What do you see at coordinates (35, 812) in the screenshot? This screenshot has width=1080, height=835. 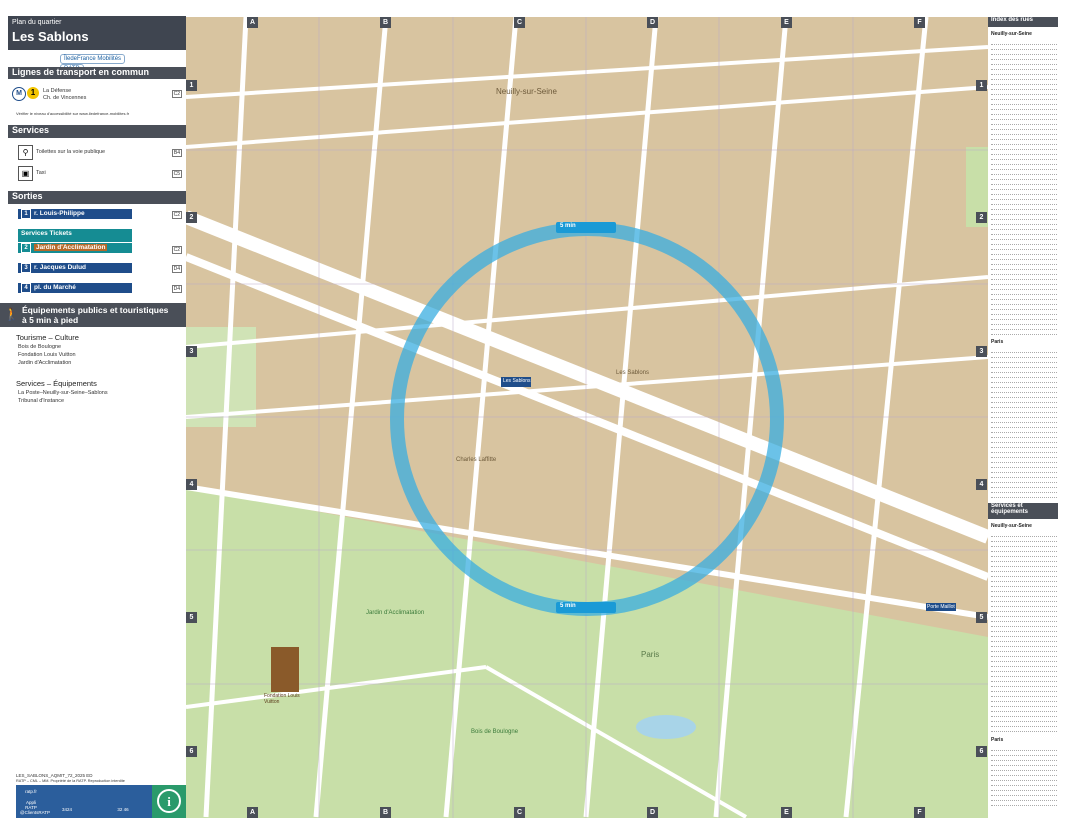 I see `contact-twitter: @ClientsRATP` at bounding box center [35, 812].